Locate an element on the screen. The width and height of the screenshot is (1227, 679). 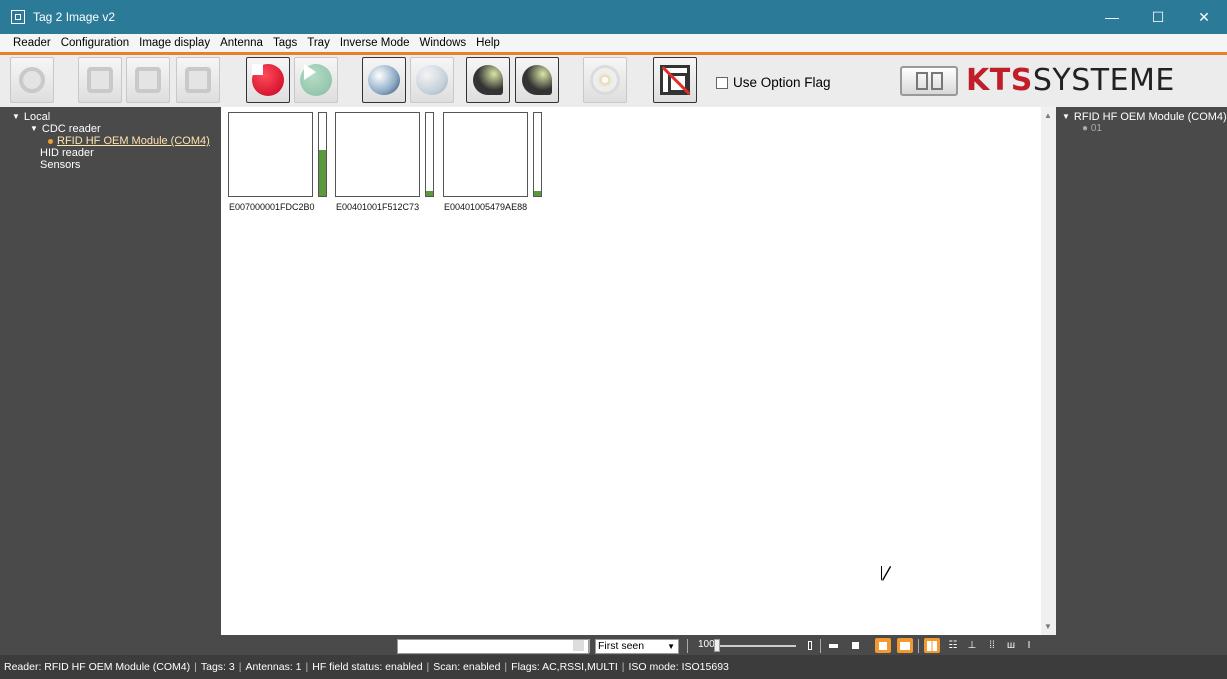
status-hf-field: HF field status: enabled is located at coordinates (367, 667).